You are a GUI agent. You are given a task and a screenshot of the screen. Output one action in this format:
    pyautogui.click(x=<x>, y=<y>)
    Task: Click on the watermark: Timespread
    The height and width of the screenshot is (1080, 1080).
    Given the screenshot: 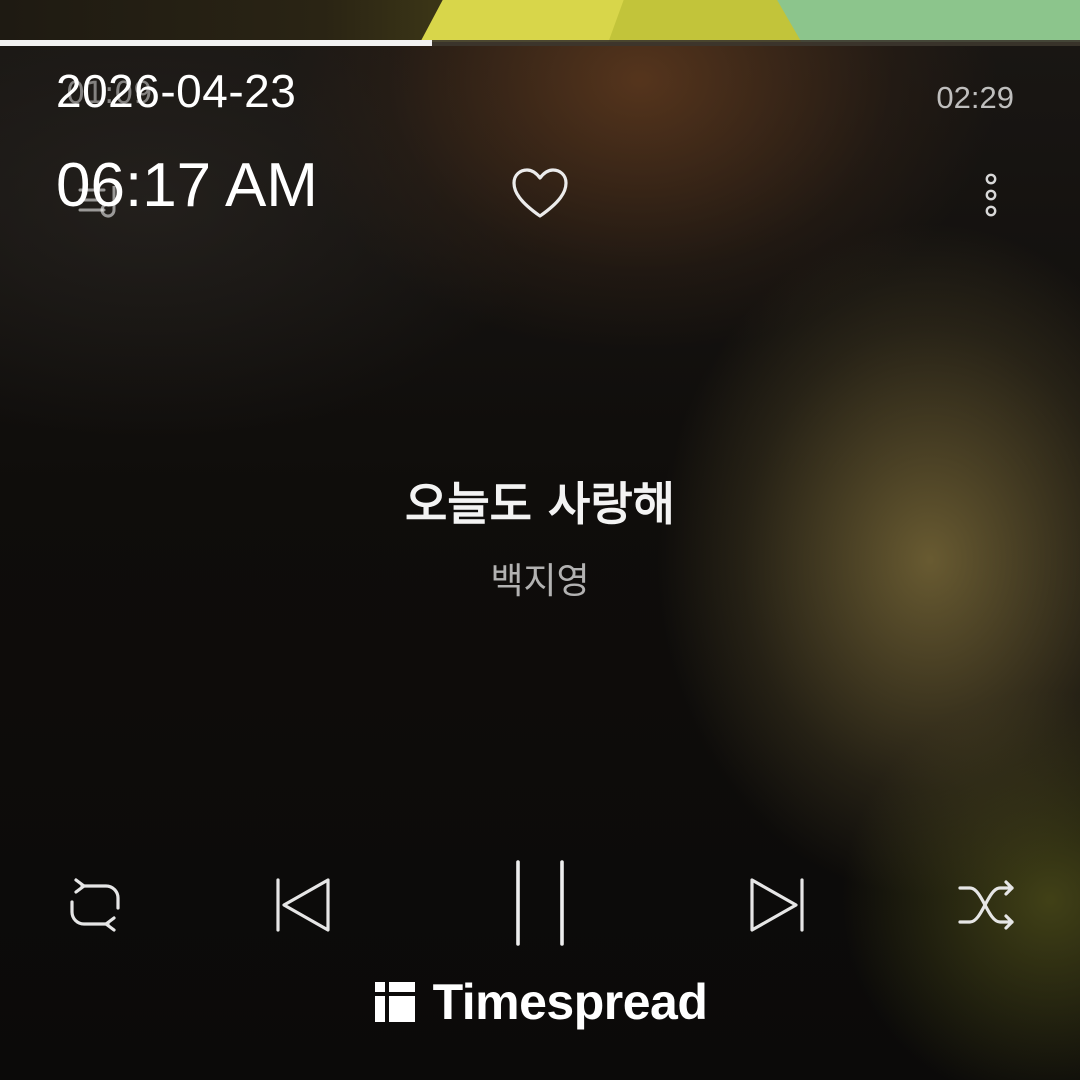 What is the action you would take?
    pyautogui.click(x=540, y=1002)
    